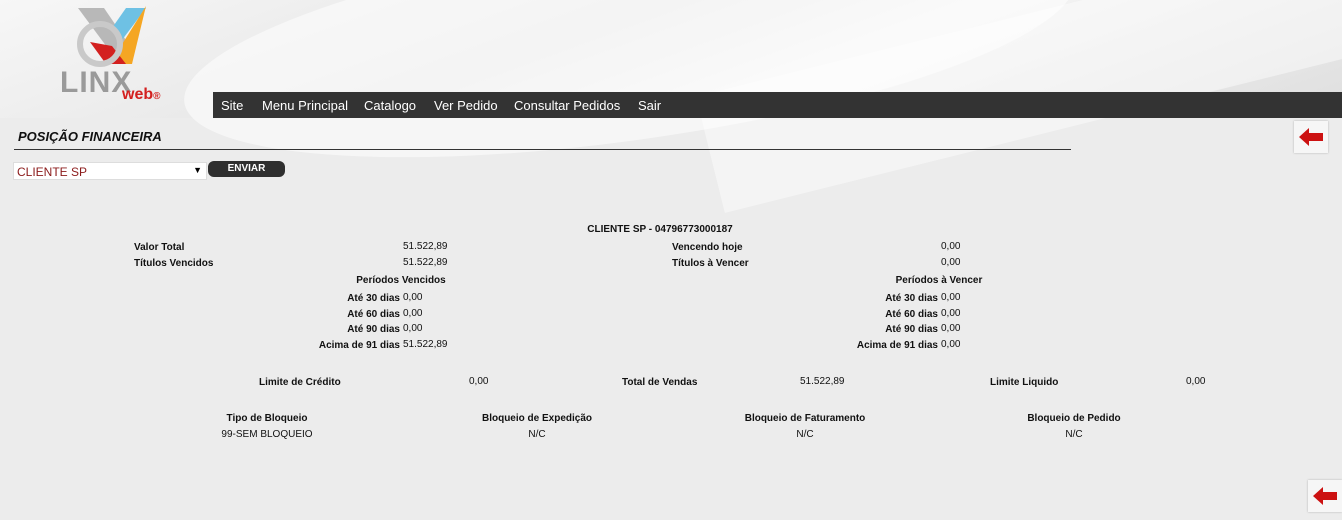  Describe the element at coordinates (897, 345) in the screenshot. I see `pav-row-label: Acima de 91 dias` at that location.